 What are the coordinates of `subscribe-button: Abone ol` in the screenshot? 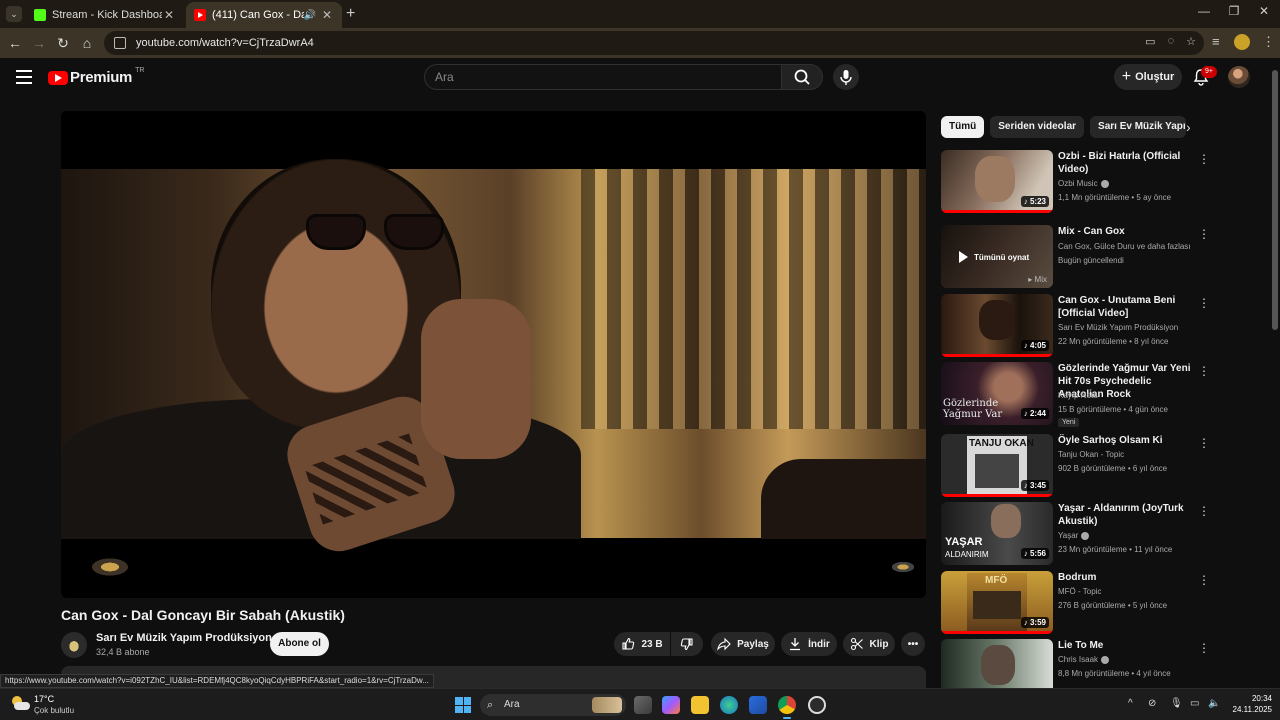 It's located at (299, 644).